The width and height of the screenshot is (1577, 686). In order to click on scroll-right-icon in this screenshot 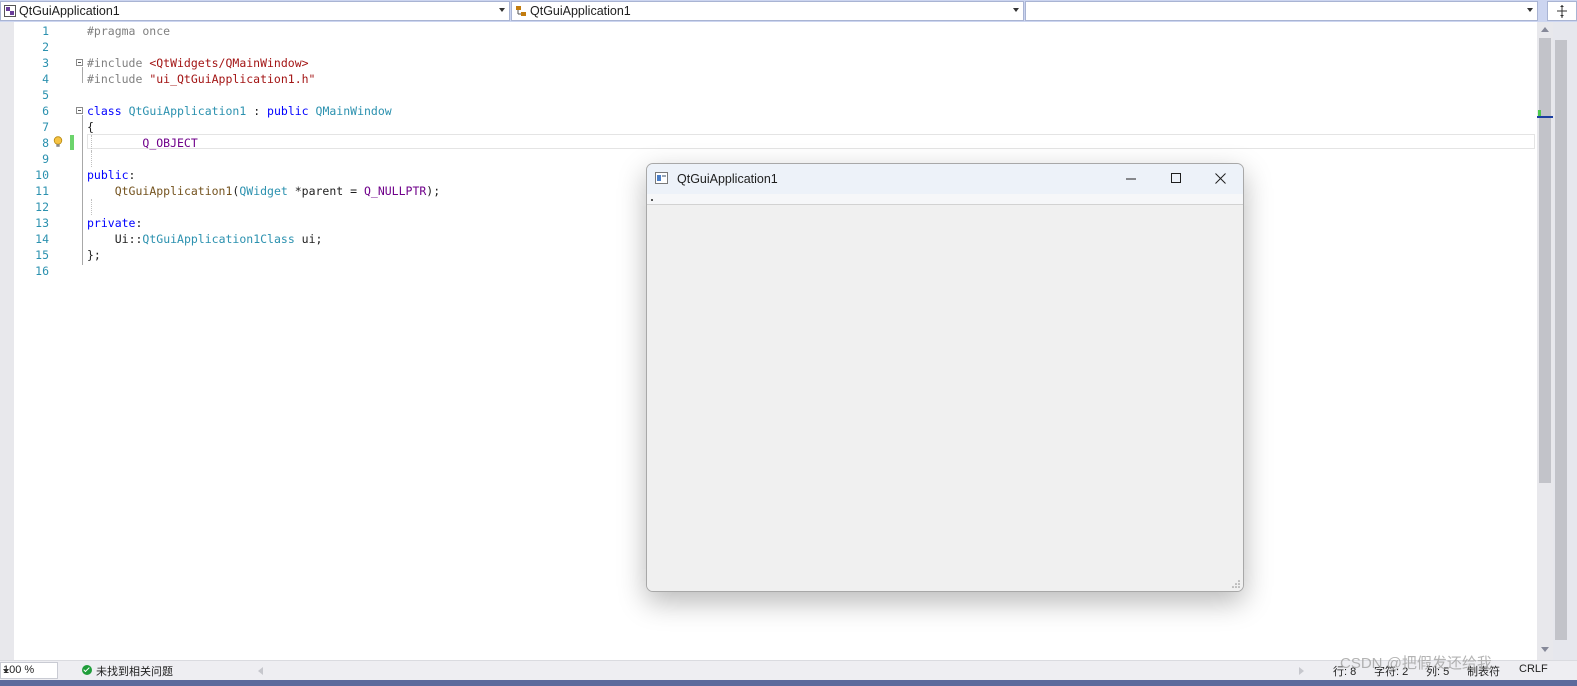, I will do `click(1301, 671)`.